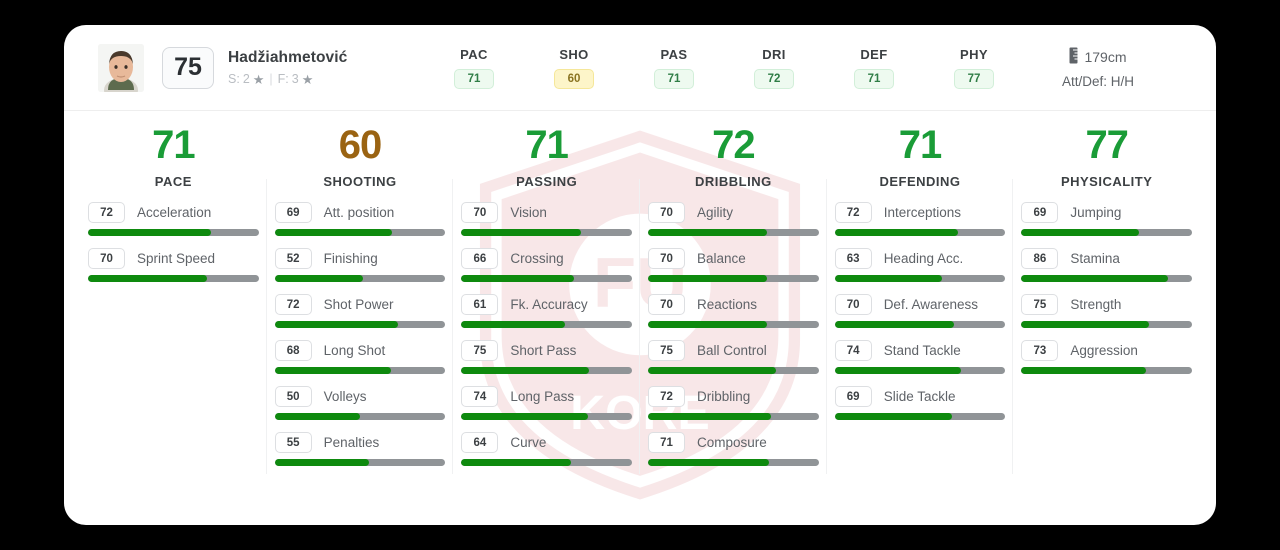 The height and width of the screenshot is (550, 1280). What do you see at coordinates (715, 212) in the screenshot?
I see `stat-label: Agility` at bounding box center [715, 212].